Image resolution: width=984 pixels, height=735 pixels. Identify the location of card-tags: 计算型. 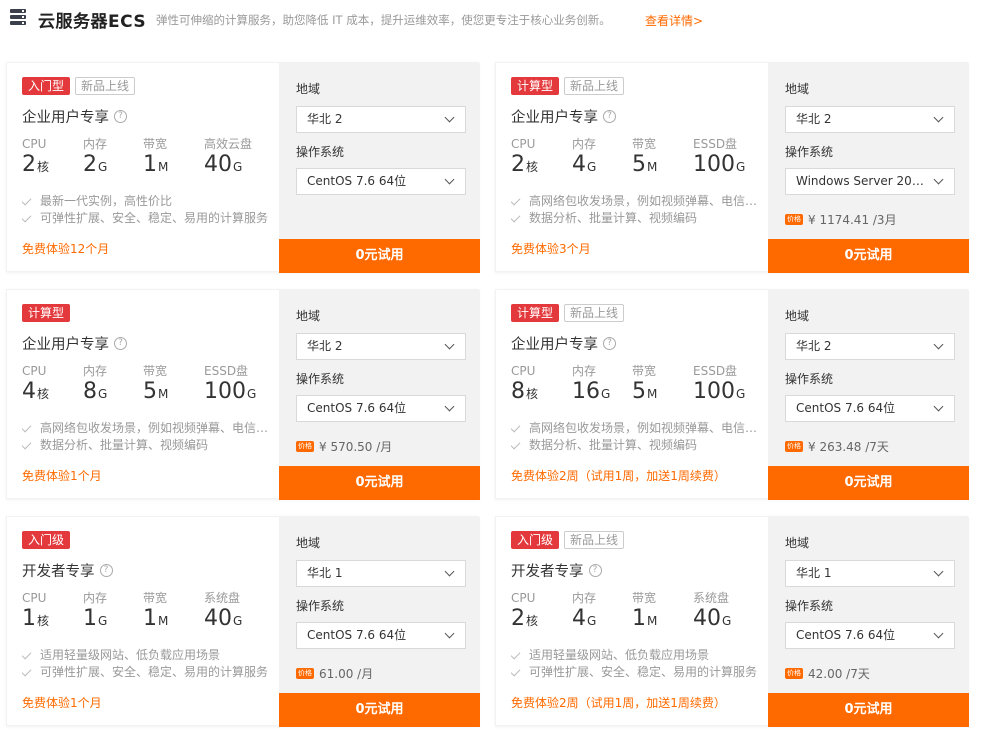
(46, 313).